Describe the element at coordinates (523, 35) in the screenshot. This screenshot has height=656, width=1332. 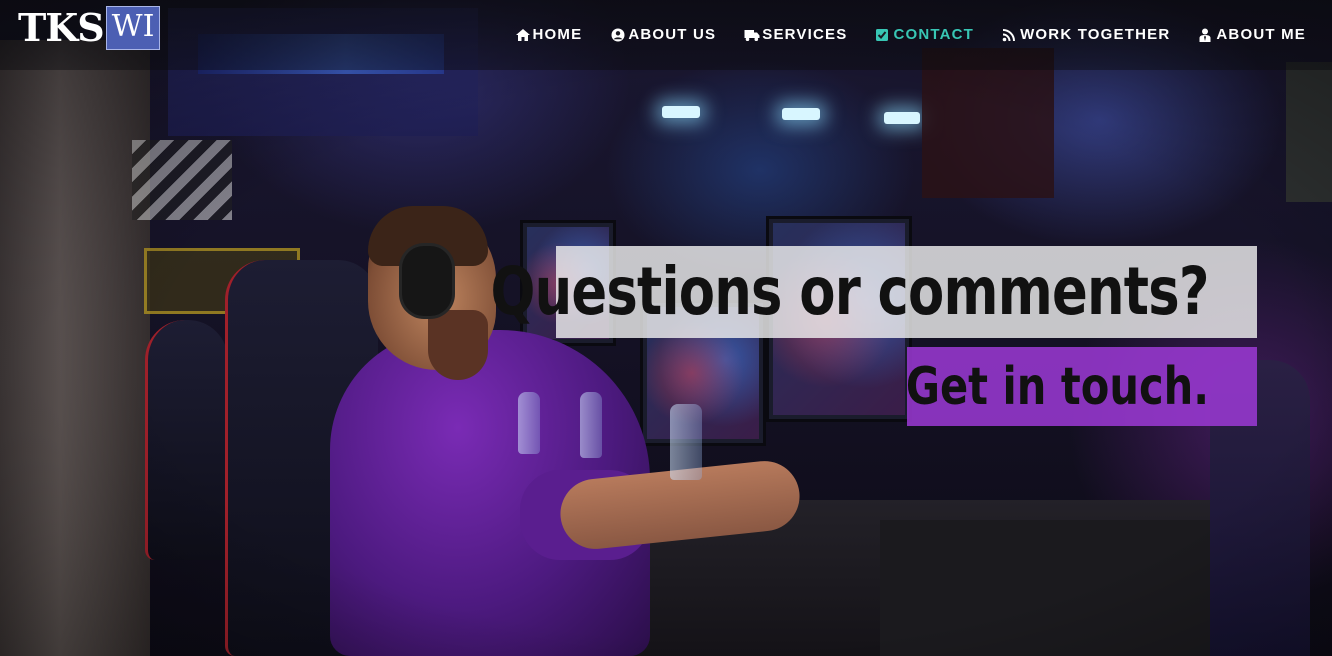
I see `home-icon` at that location.